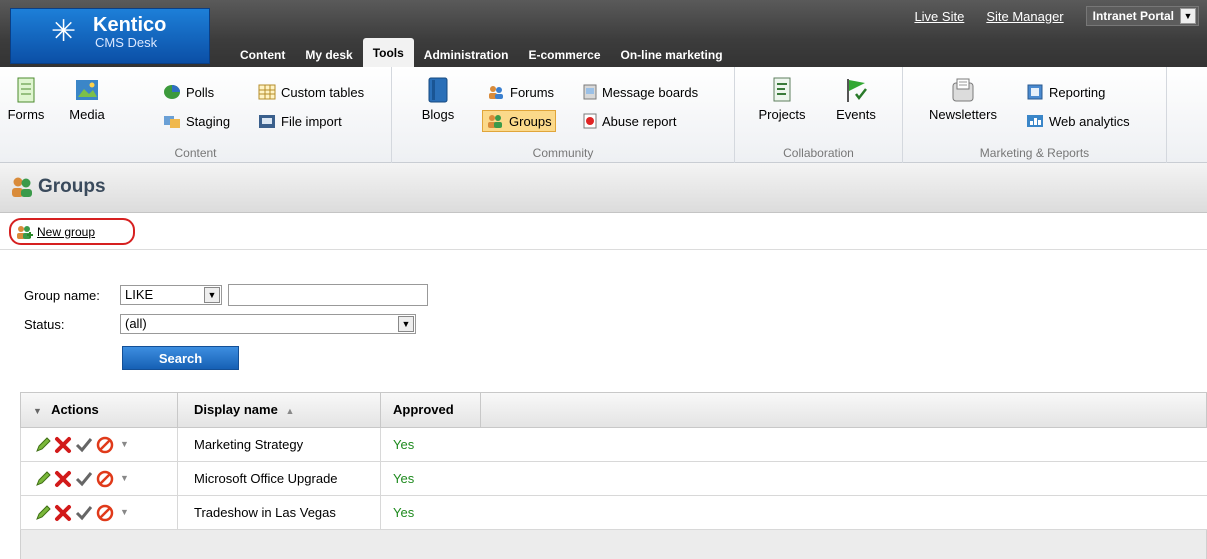  I want to click on tab-administration: Administration, so click(466, 53).